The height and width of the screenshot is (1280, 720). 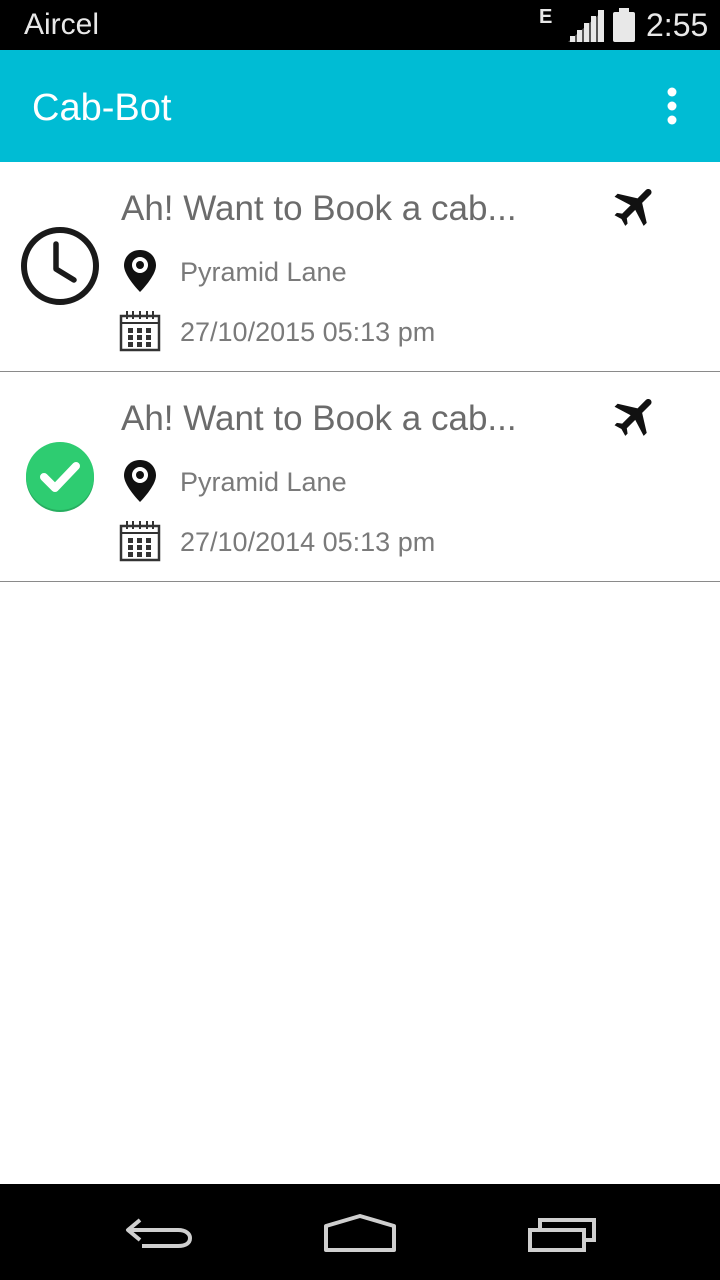 What do you see at coordinates (677, 25) in the screenshot?
I see `status-time: 2:55` at bounding box center [677, 25].